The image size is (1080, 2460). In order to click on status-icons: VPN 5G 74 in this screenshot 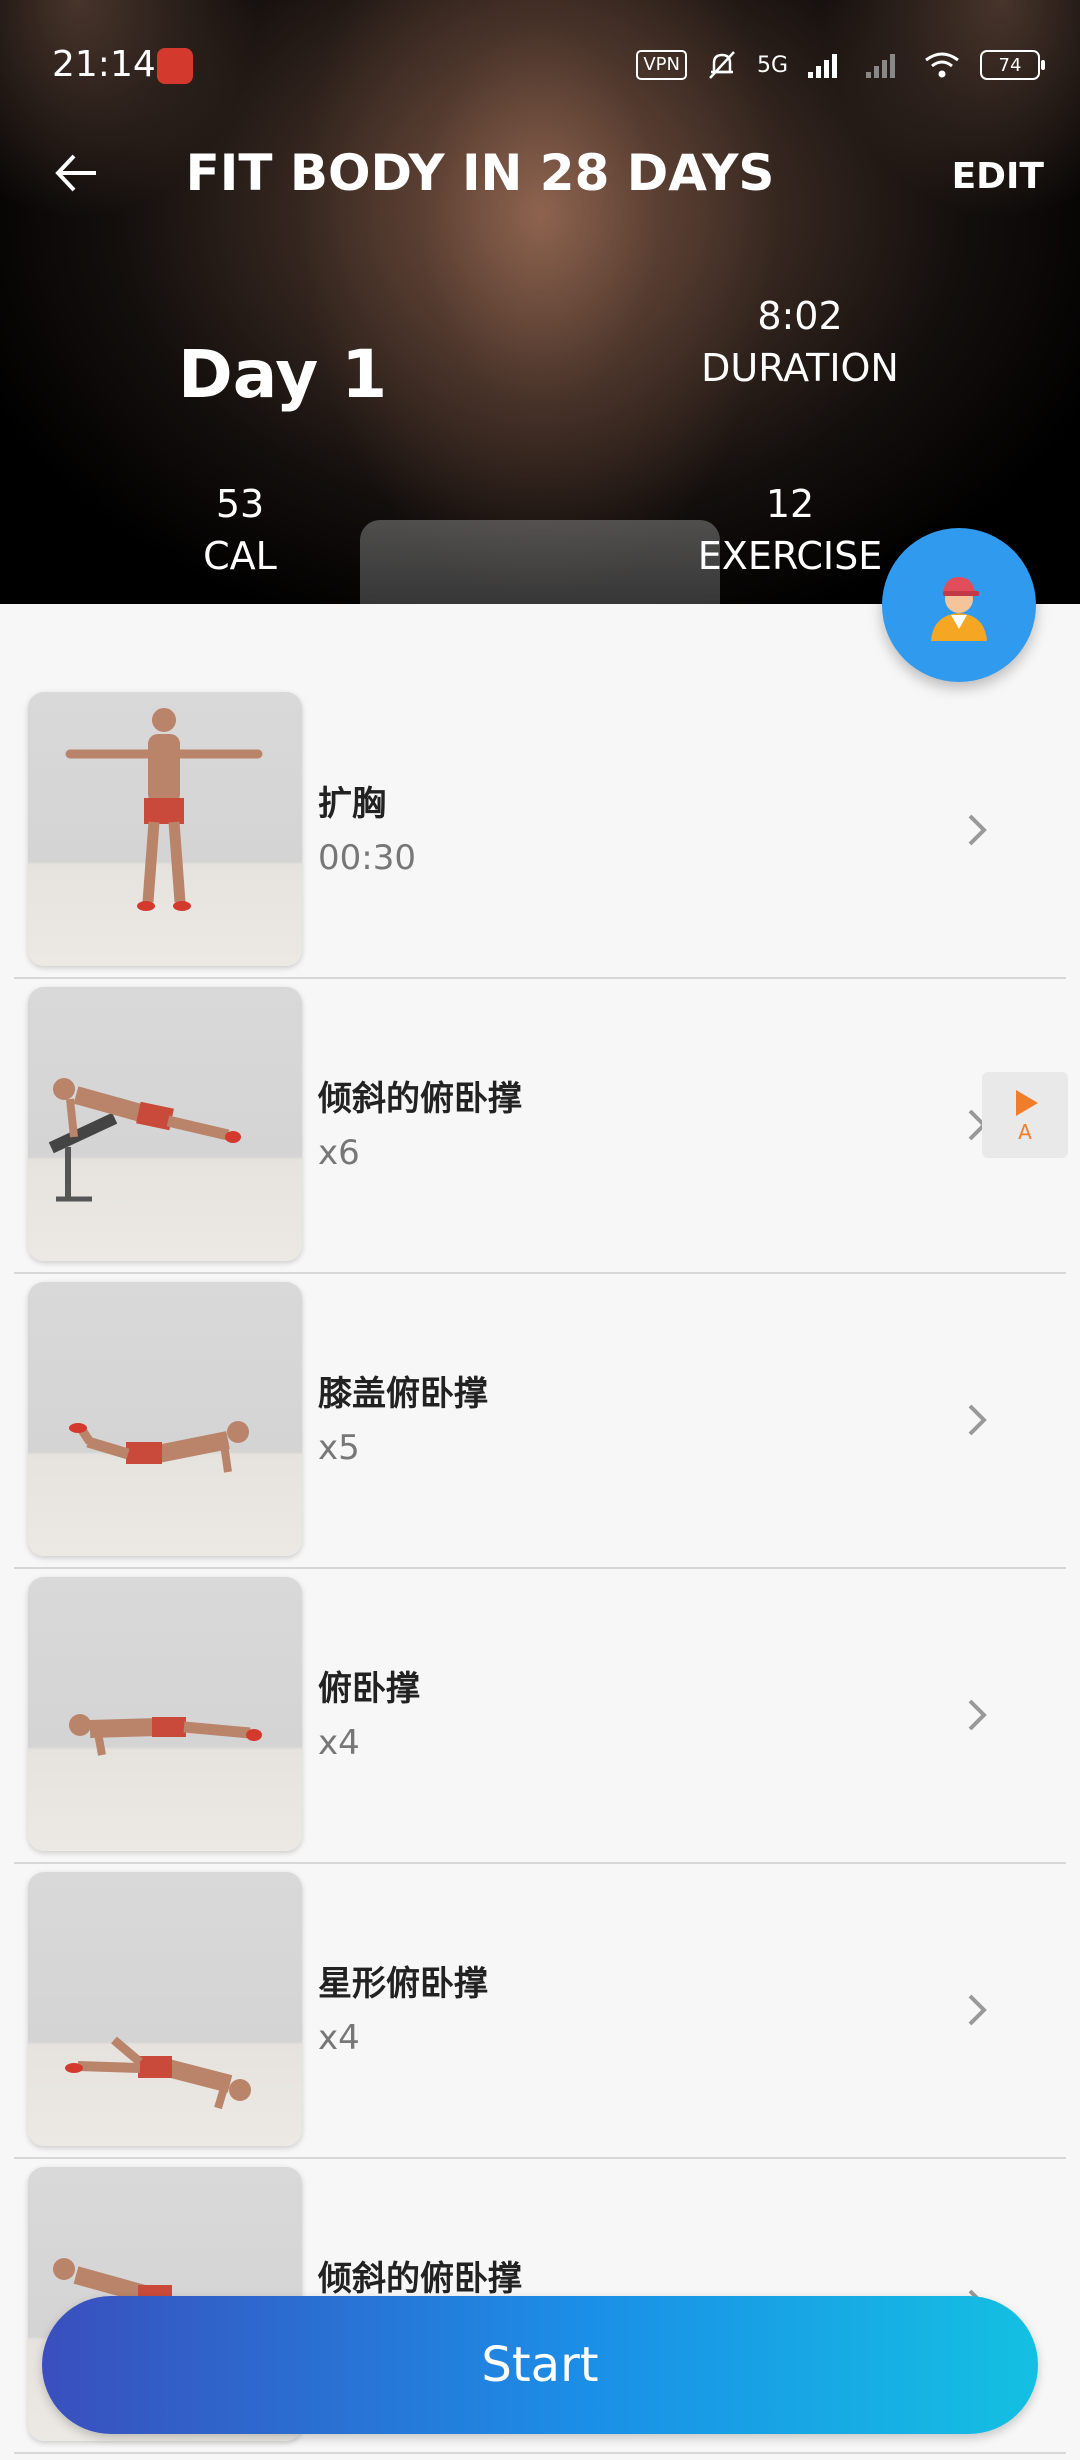, I will do `click(840, 65)`.